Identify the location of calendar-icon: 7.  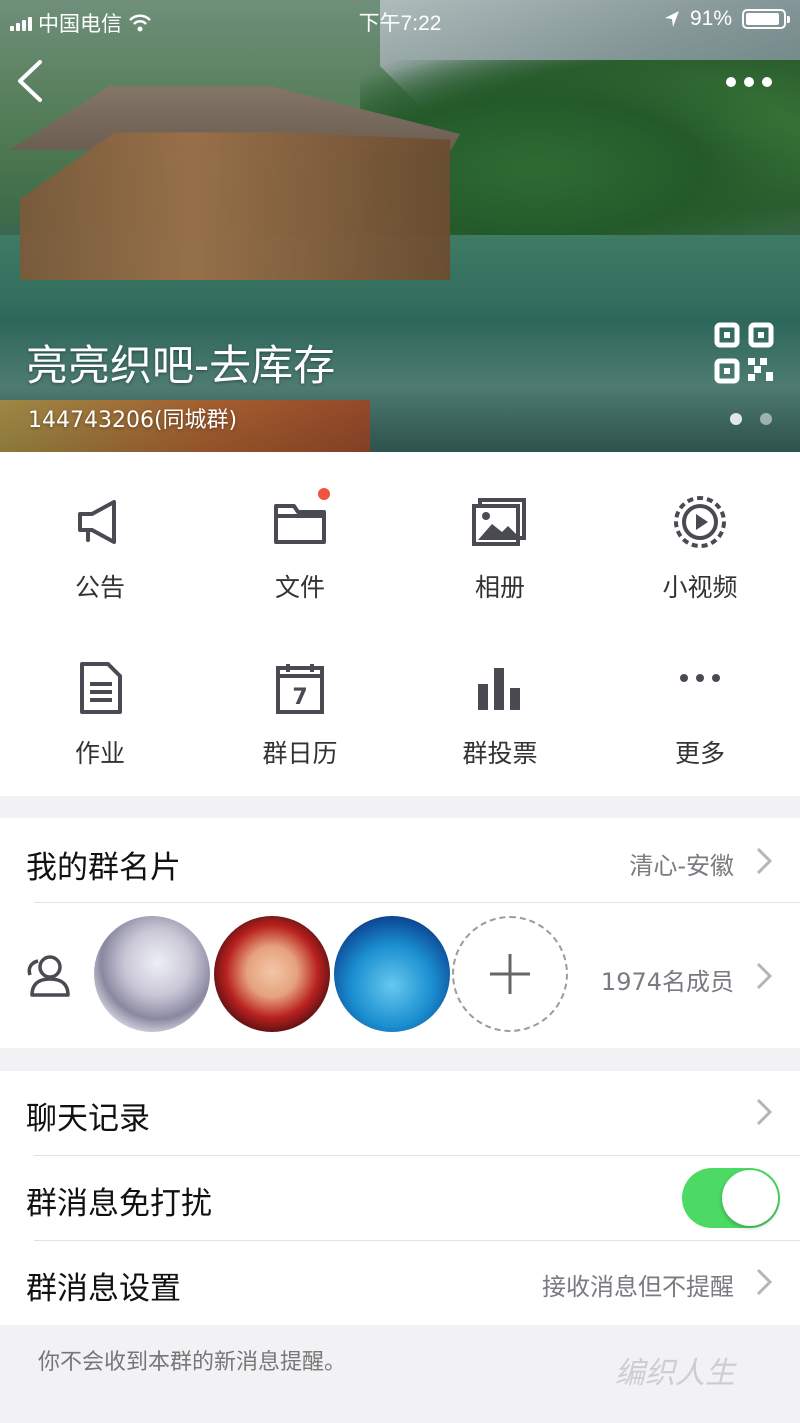
(300, 688).